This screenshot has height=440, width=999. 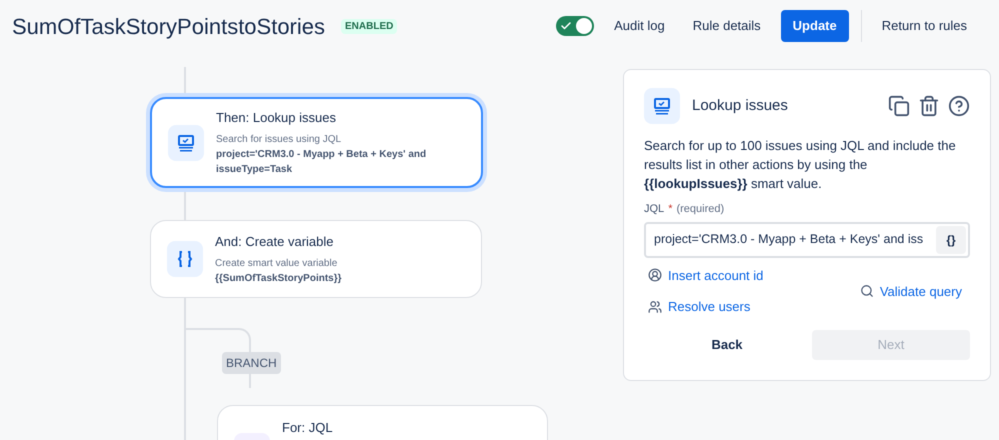 What do you see at coordinates (700, 209) in the screenshot?
I see `field-hint: (required)` at bounding box center [700, 209].